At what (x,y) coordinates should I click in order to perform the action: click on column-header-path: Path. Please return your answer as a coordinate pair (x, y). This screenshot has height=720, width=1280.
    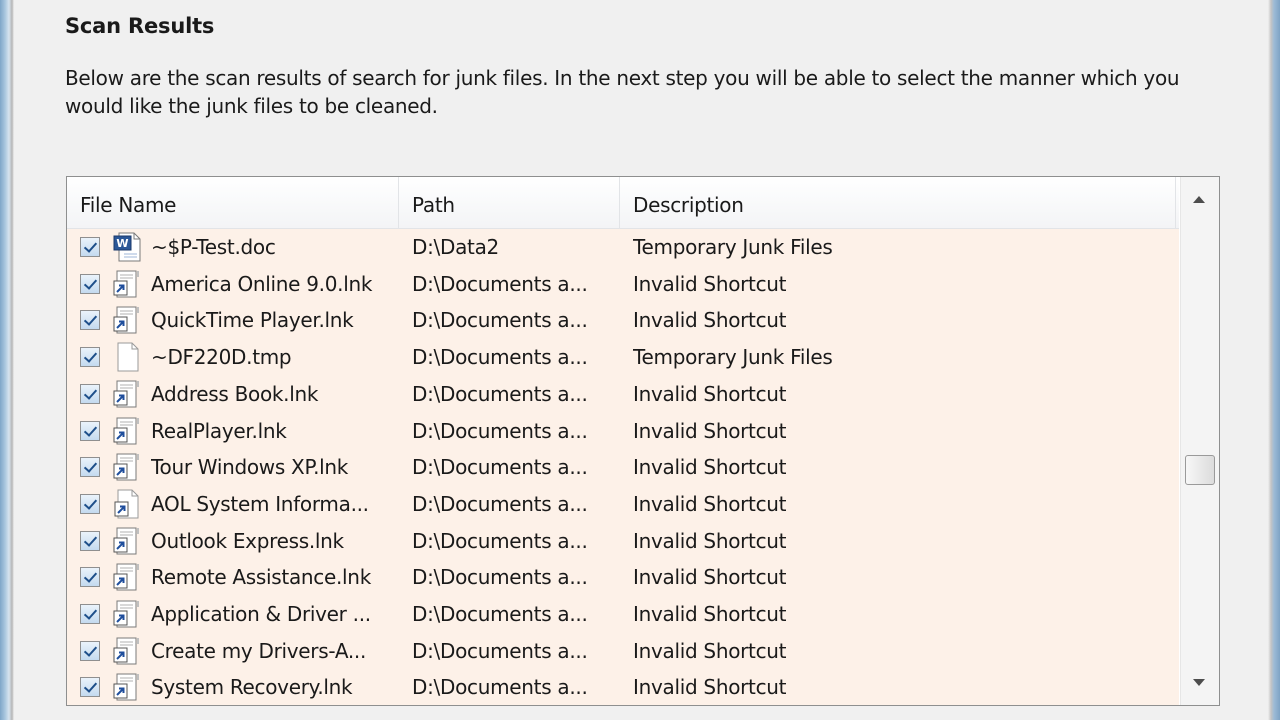
    Looking at the image, I should click on (509, 202).